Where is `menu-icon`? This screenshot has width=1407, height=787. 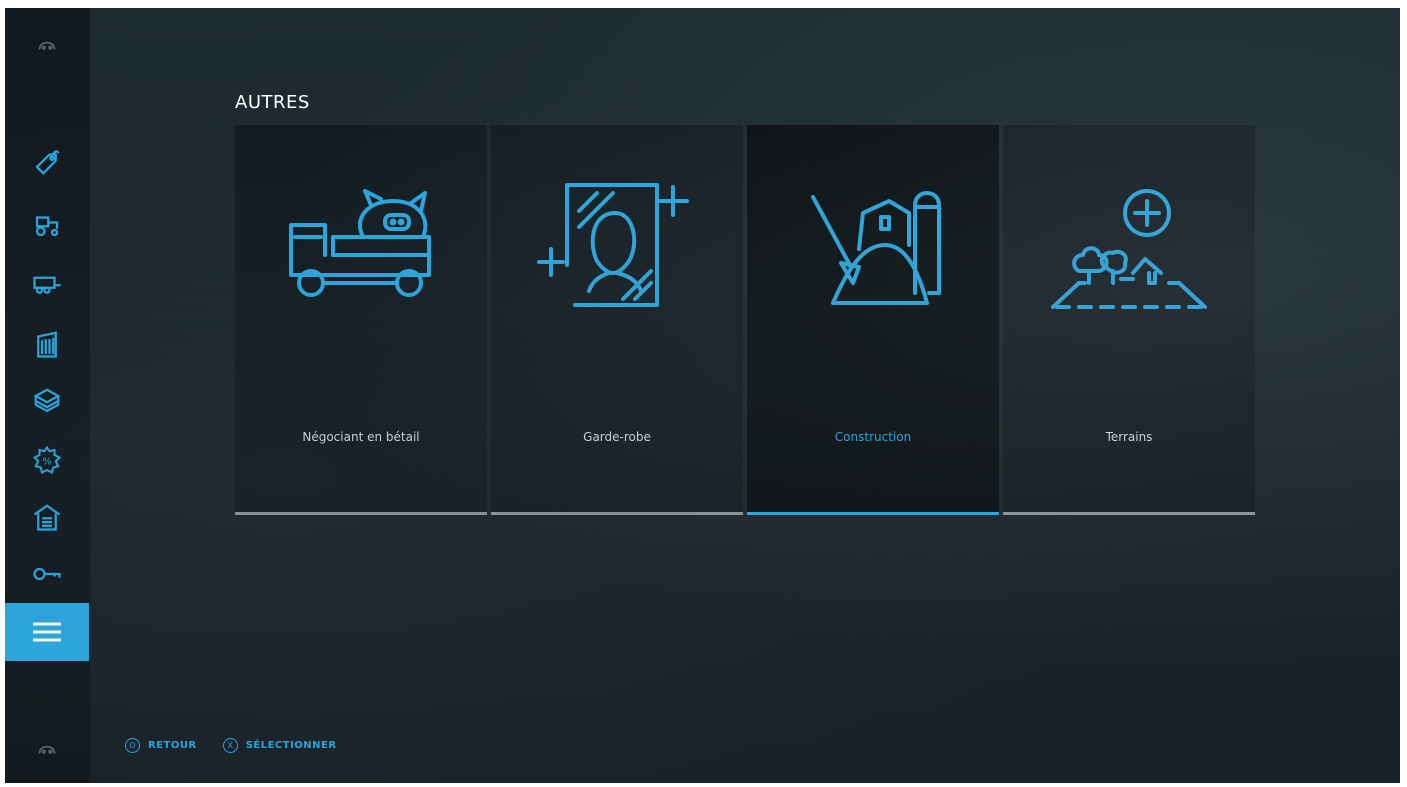
menu-icon is located at coordinates (47, 632).